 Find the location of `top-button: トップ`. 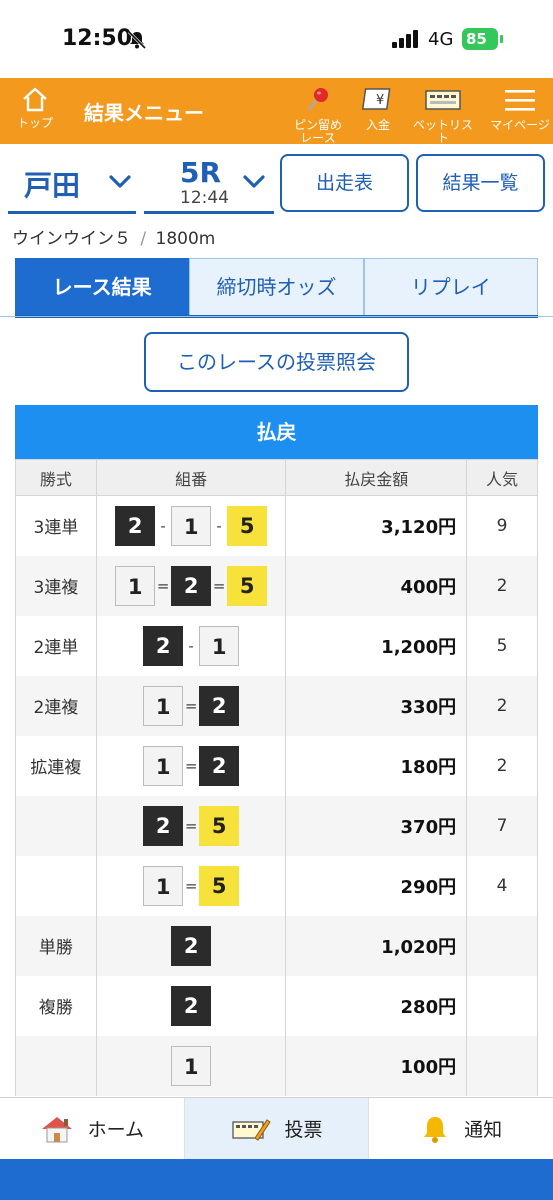

top-button: トップ is located at coordinates (35, 108).